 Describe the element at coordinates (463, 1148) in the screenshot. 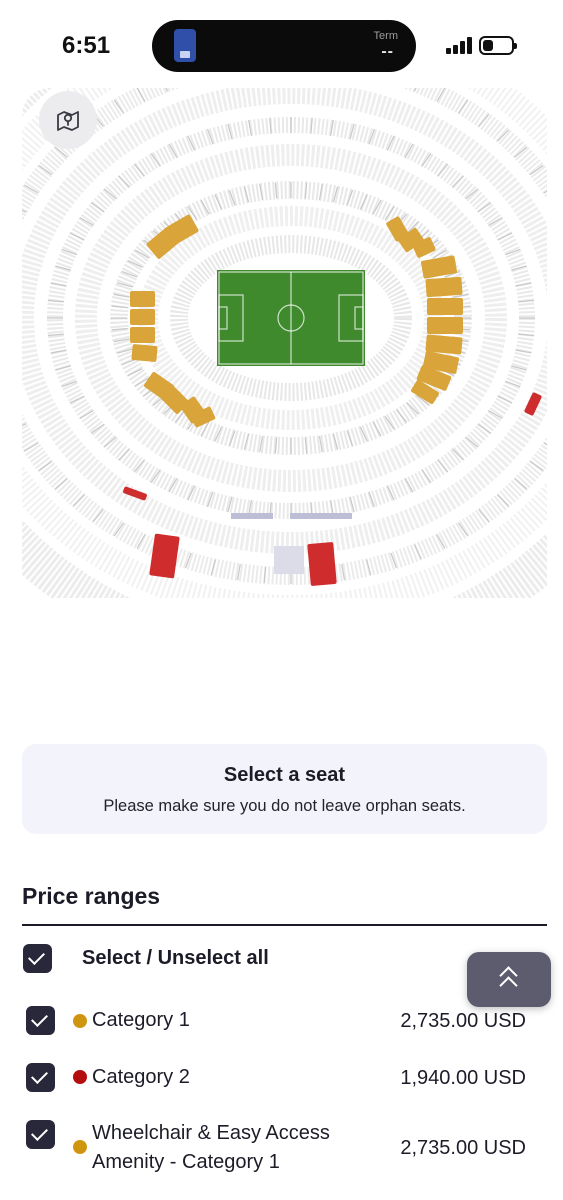

I see `wheelchair-category-1-price: 2,735.00 USD` at that location.